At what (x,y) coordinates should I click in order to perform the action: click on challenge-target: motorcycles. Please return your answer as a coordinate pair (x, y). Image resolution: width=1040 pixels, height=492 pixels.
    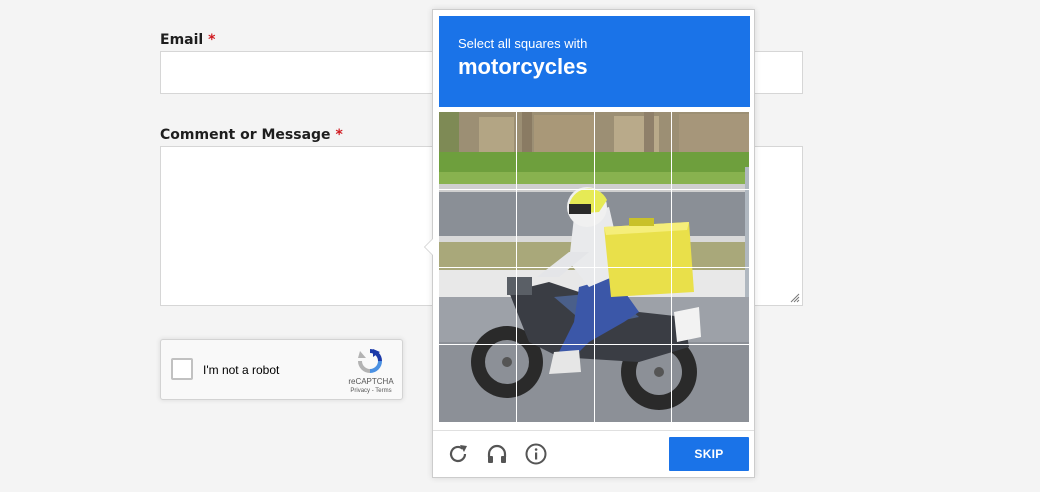
    Looking at the image, I should click on (523, 66).